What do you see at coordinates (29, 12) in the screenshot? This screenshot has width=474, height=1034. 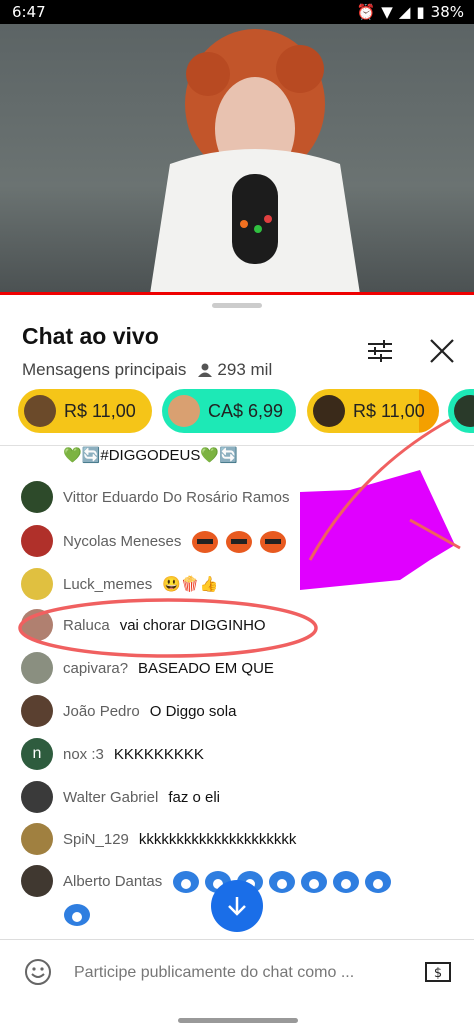 I see `status-time: 6:47` at bounding box center [29, 12].